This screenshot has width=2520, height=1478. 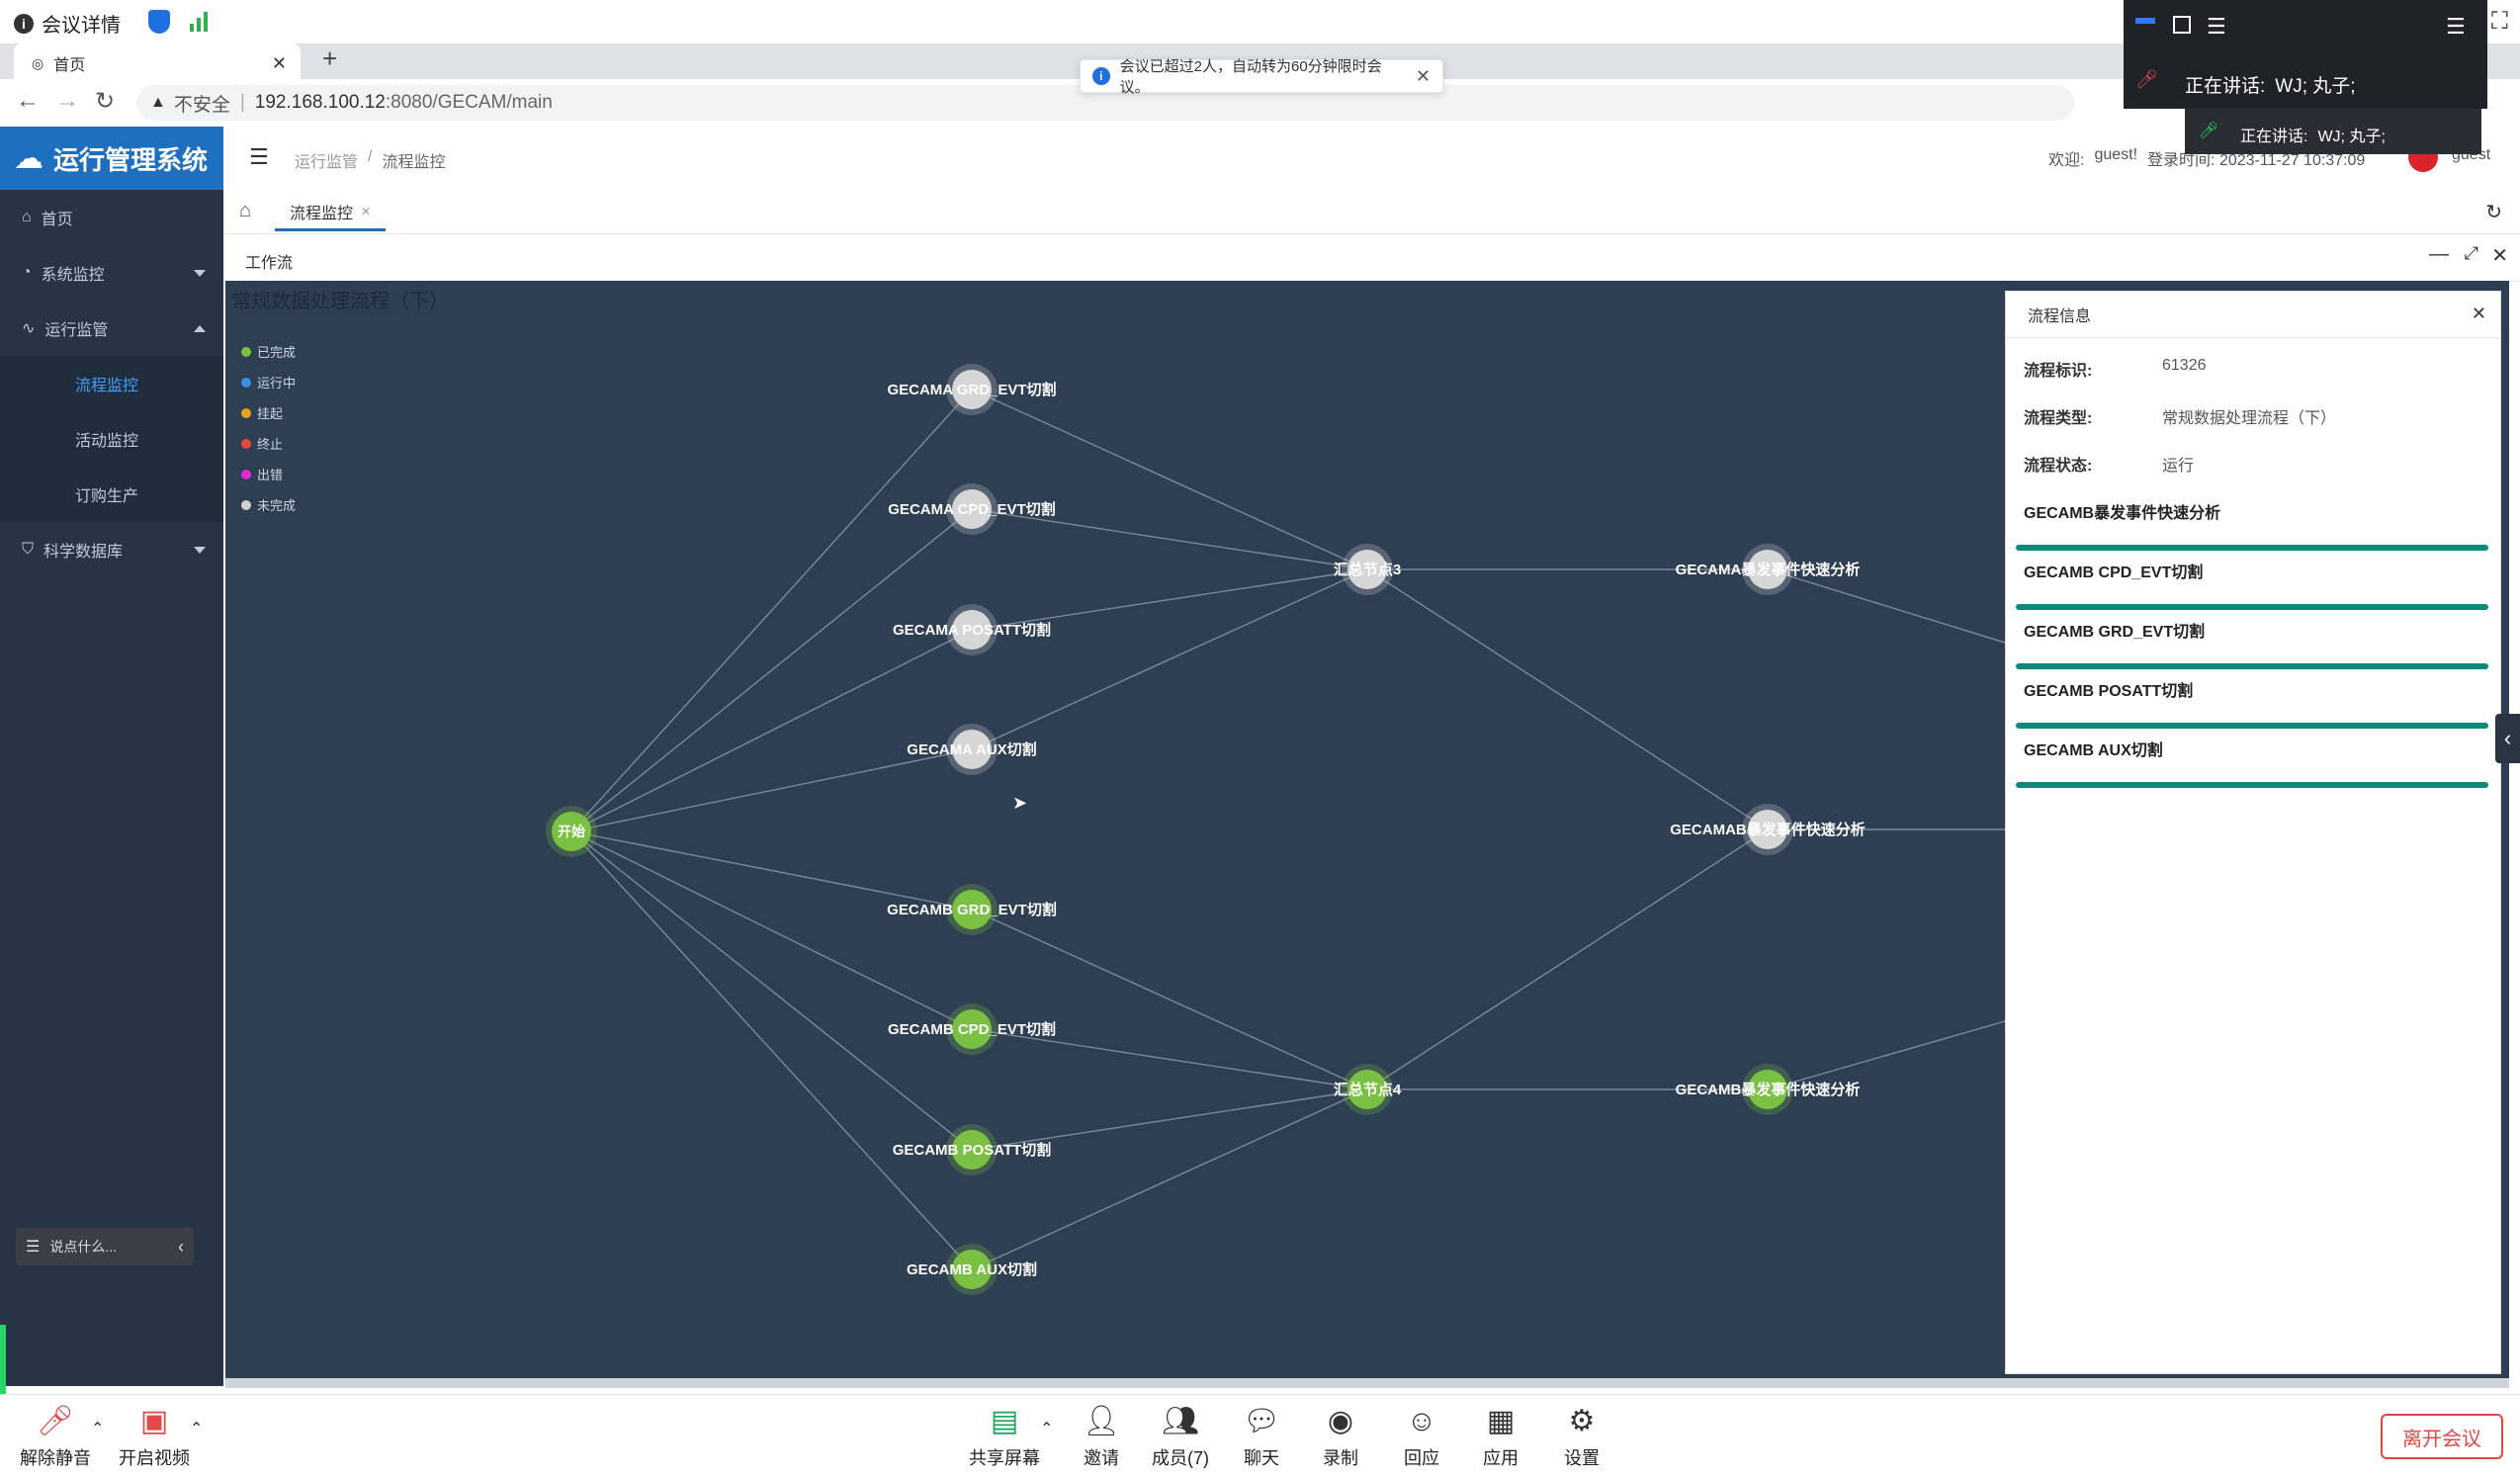 What do you see at coordinates (2257, 643) in the screenshot?
I see `activity-item: GECAMB GRD_EVT切割` at bounding box center [2257, 643].